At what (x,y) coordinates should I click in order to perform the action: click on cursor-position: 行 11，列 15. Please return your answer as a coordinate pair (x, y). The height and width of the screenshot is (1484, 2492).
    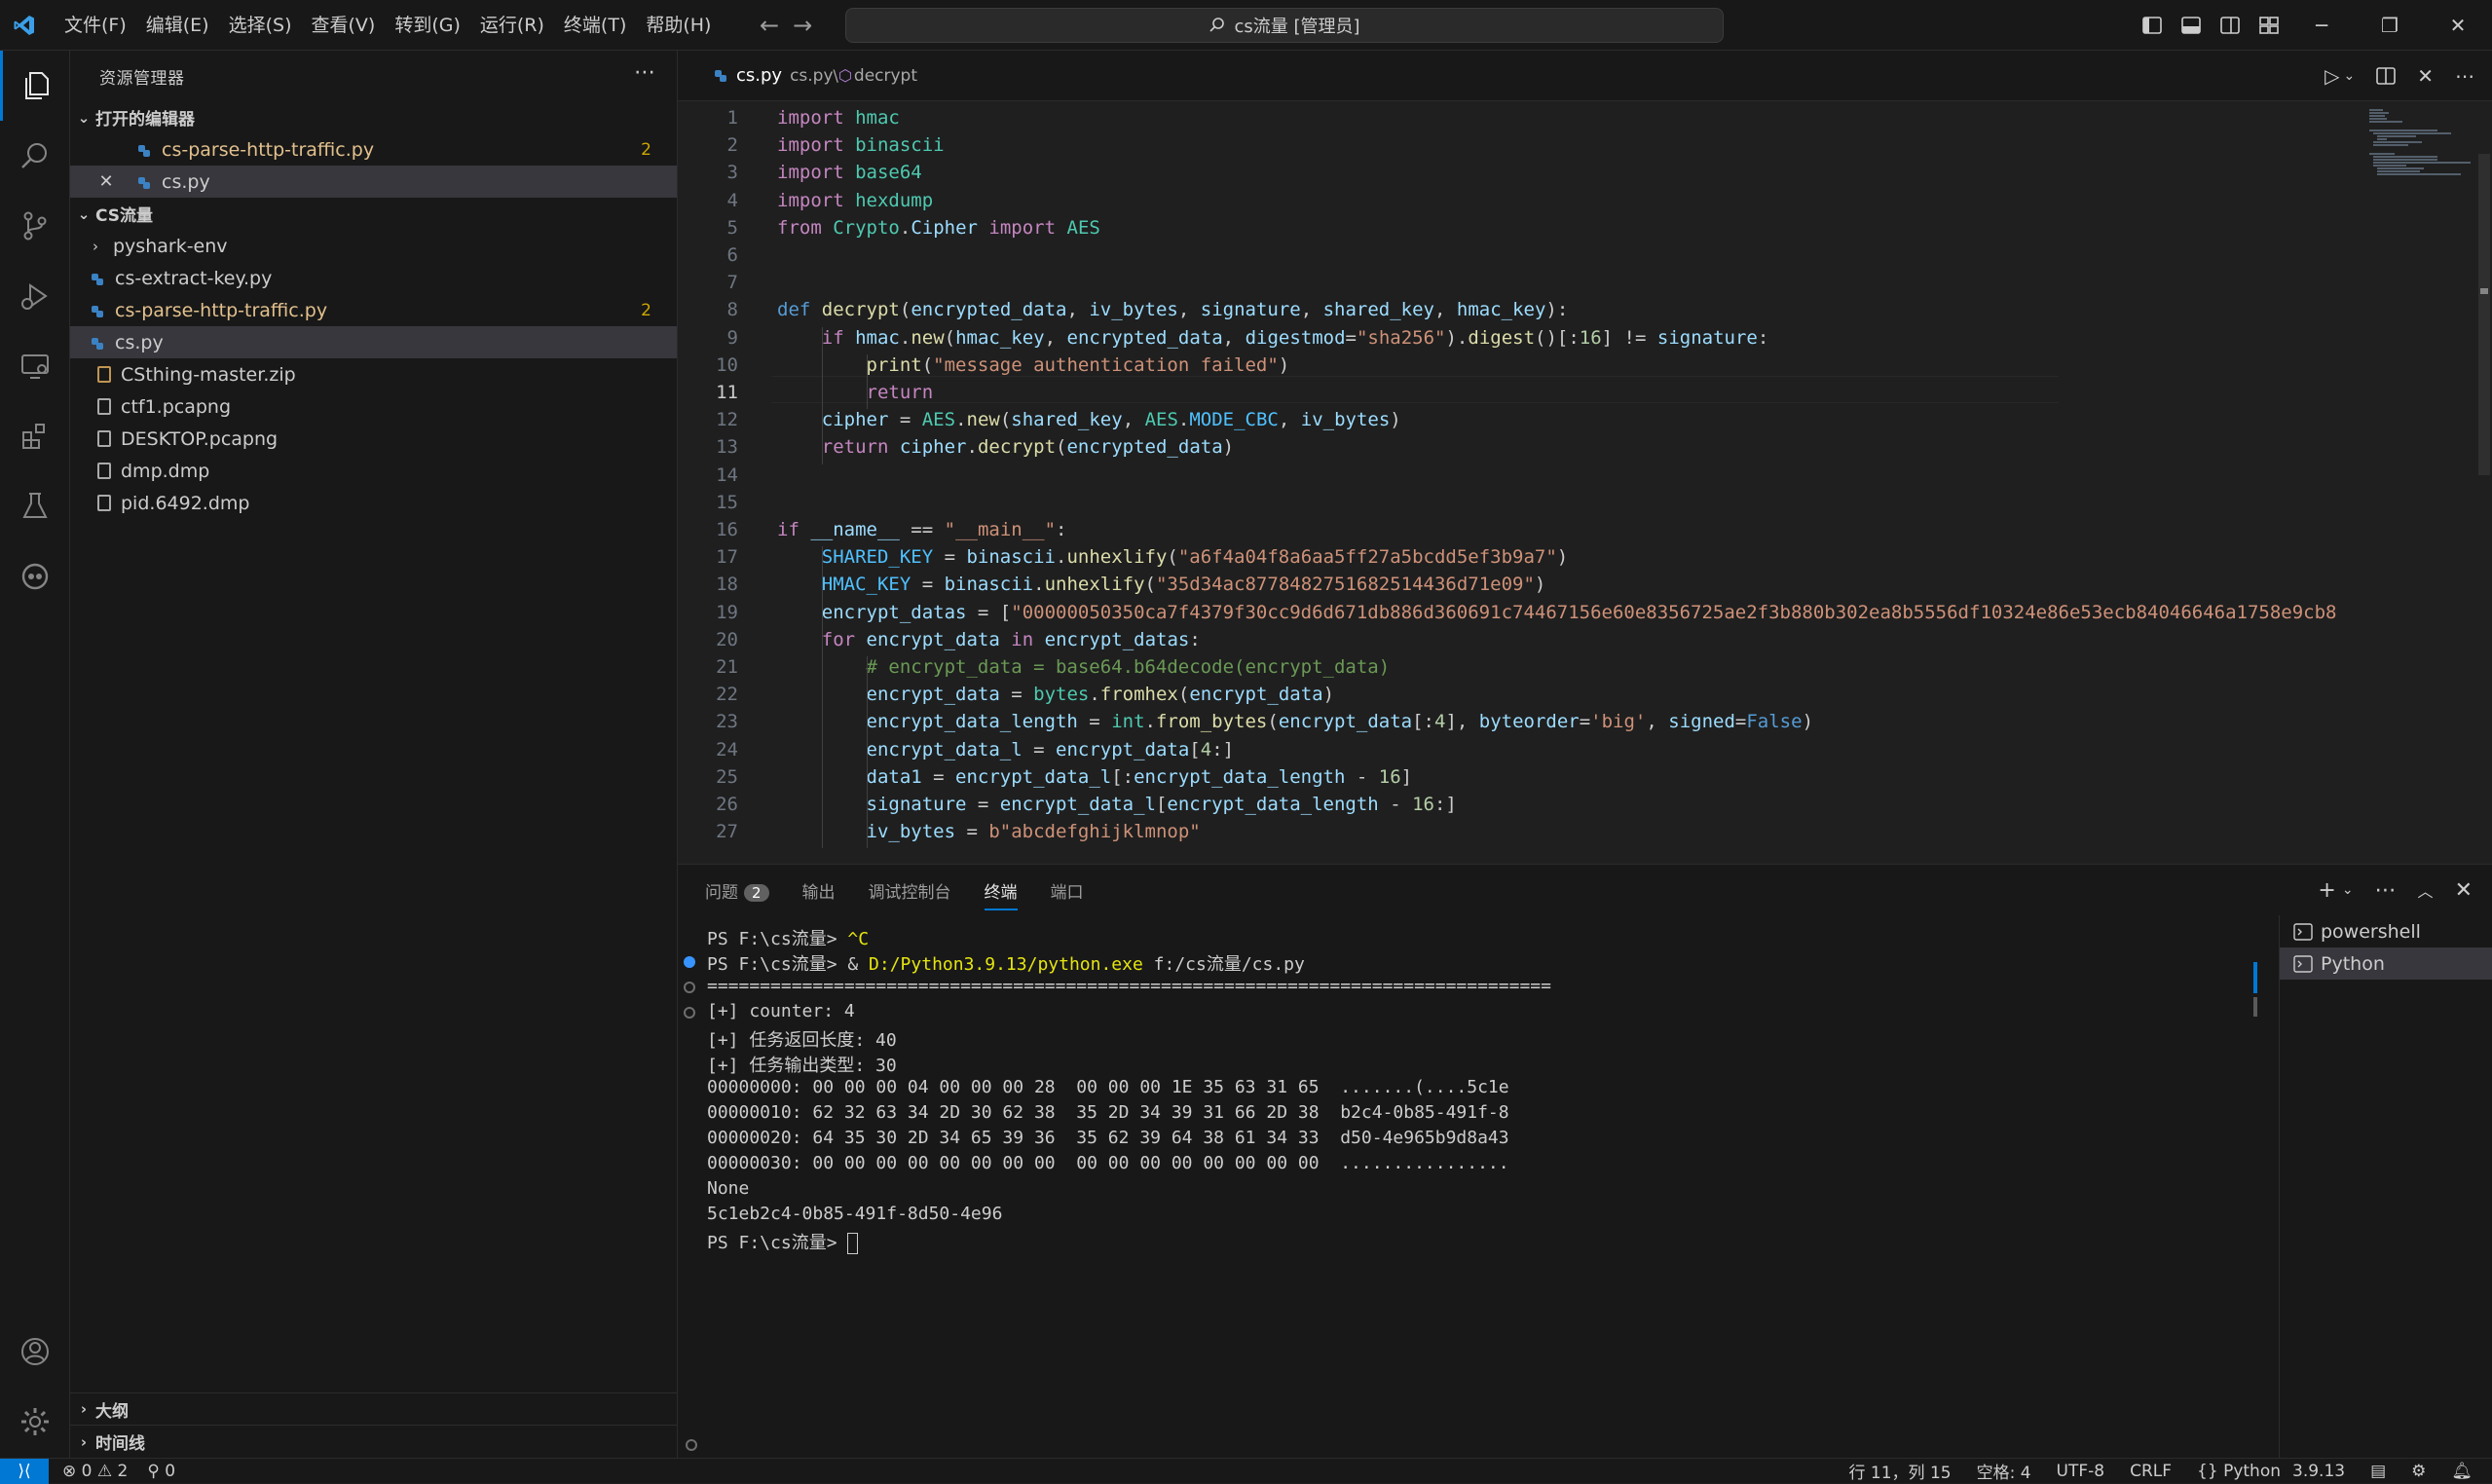
    Looking at the image, I should click on (1901, 1471).